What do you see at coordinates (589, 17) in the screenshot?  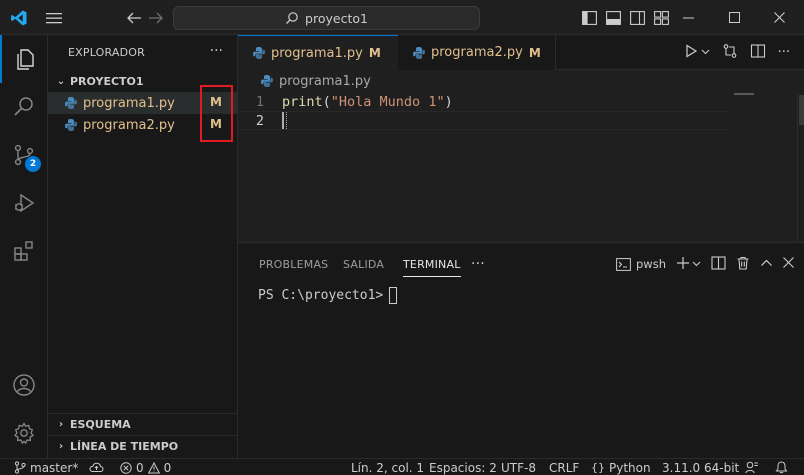 I see `toggle-sidebar-icon` at bounding box center [589, 17].